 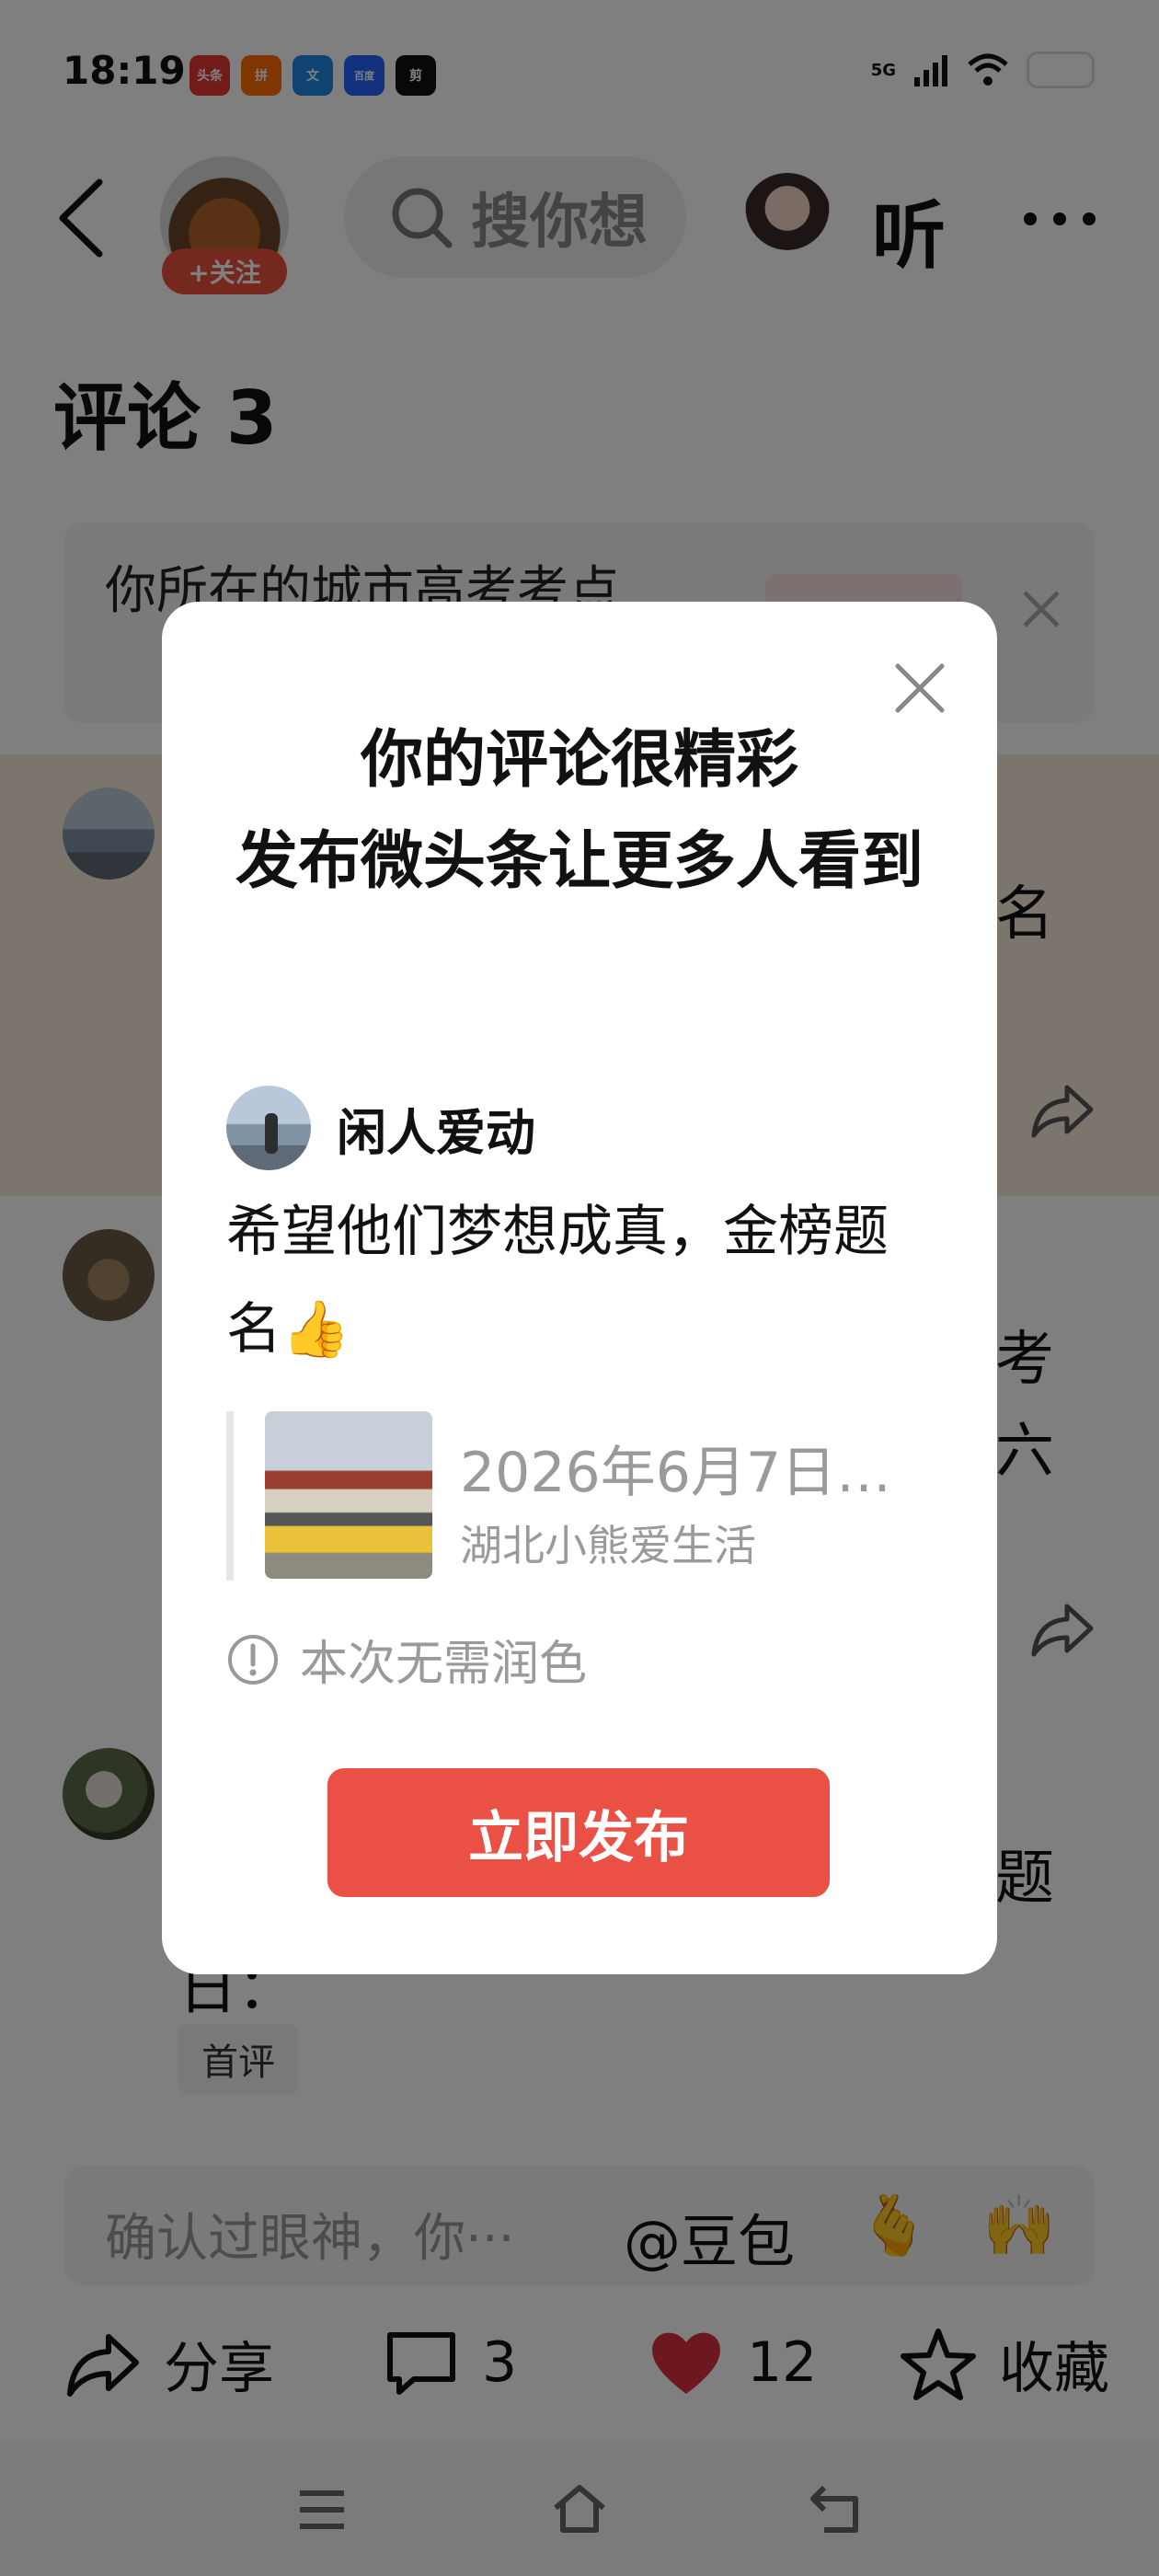 I want to click on thumbs-up-emoji: 👍, so click(x=315, y=1329).